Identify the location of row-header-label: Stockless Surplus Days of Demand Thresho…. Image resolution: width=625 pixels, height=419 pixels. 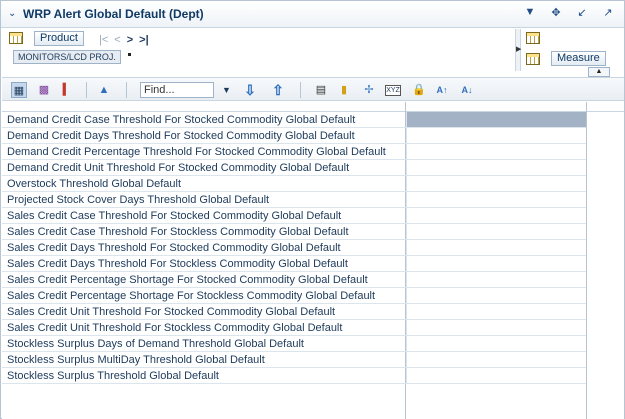
(155, 344).